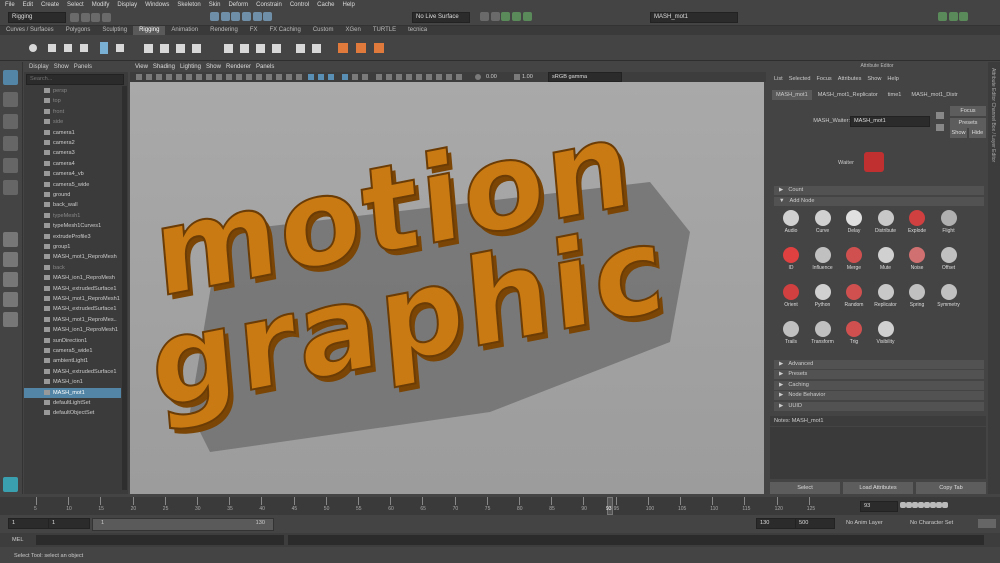 This screenshot has width=1000, height=563. I want to click on ae-menu-show: Show, so click(874, 79).